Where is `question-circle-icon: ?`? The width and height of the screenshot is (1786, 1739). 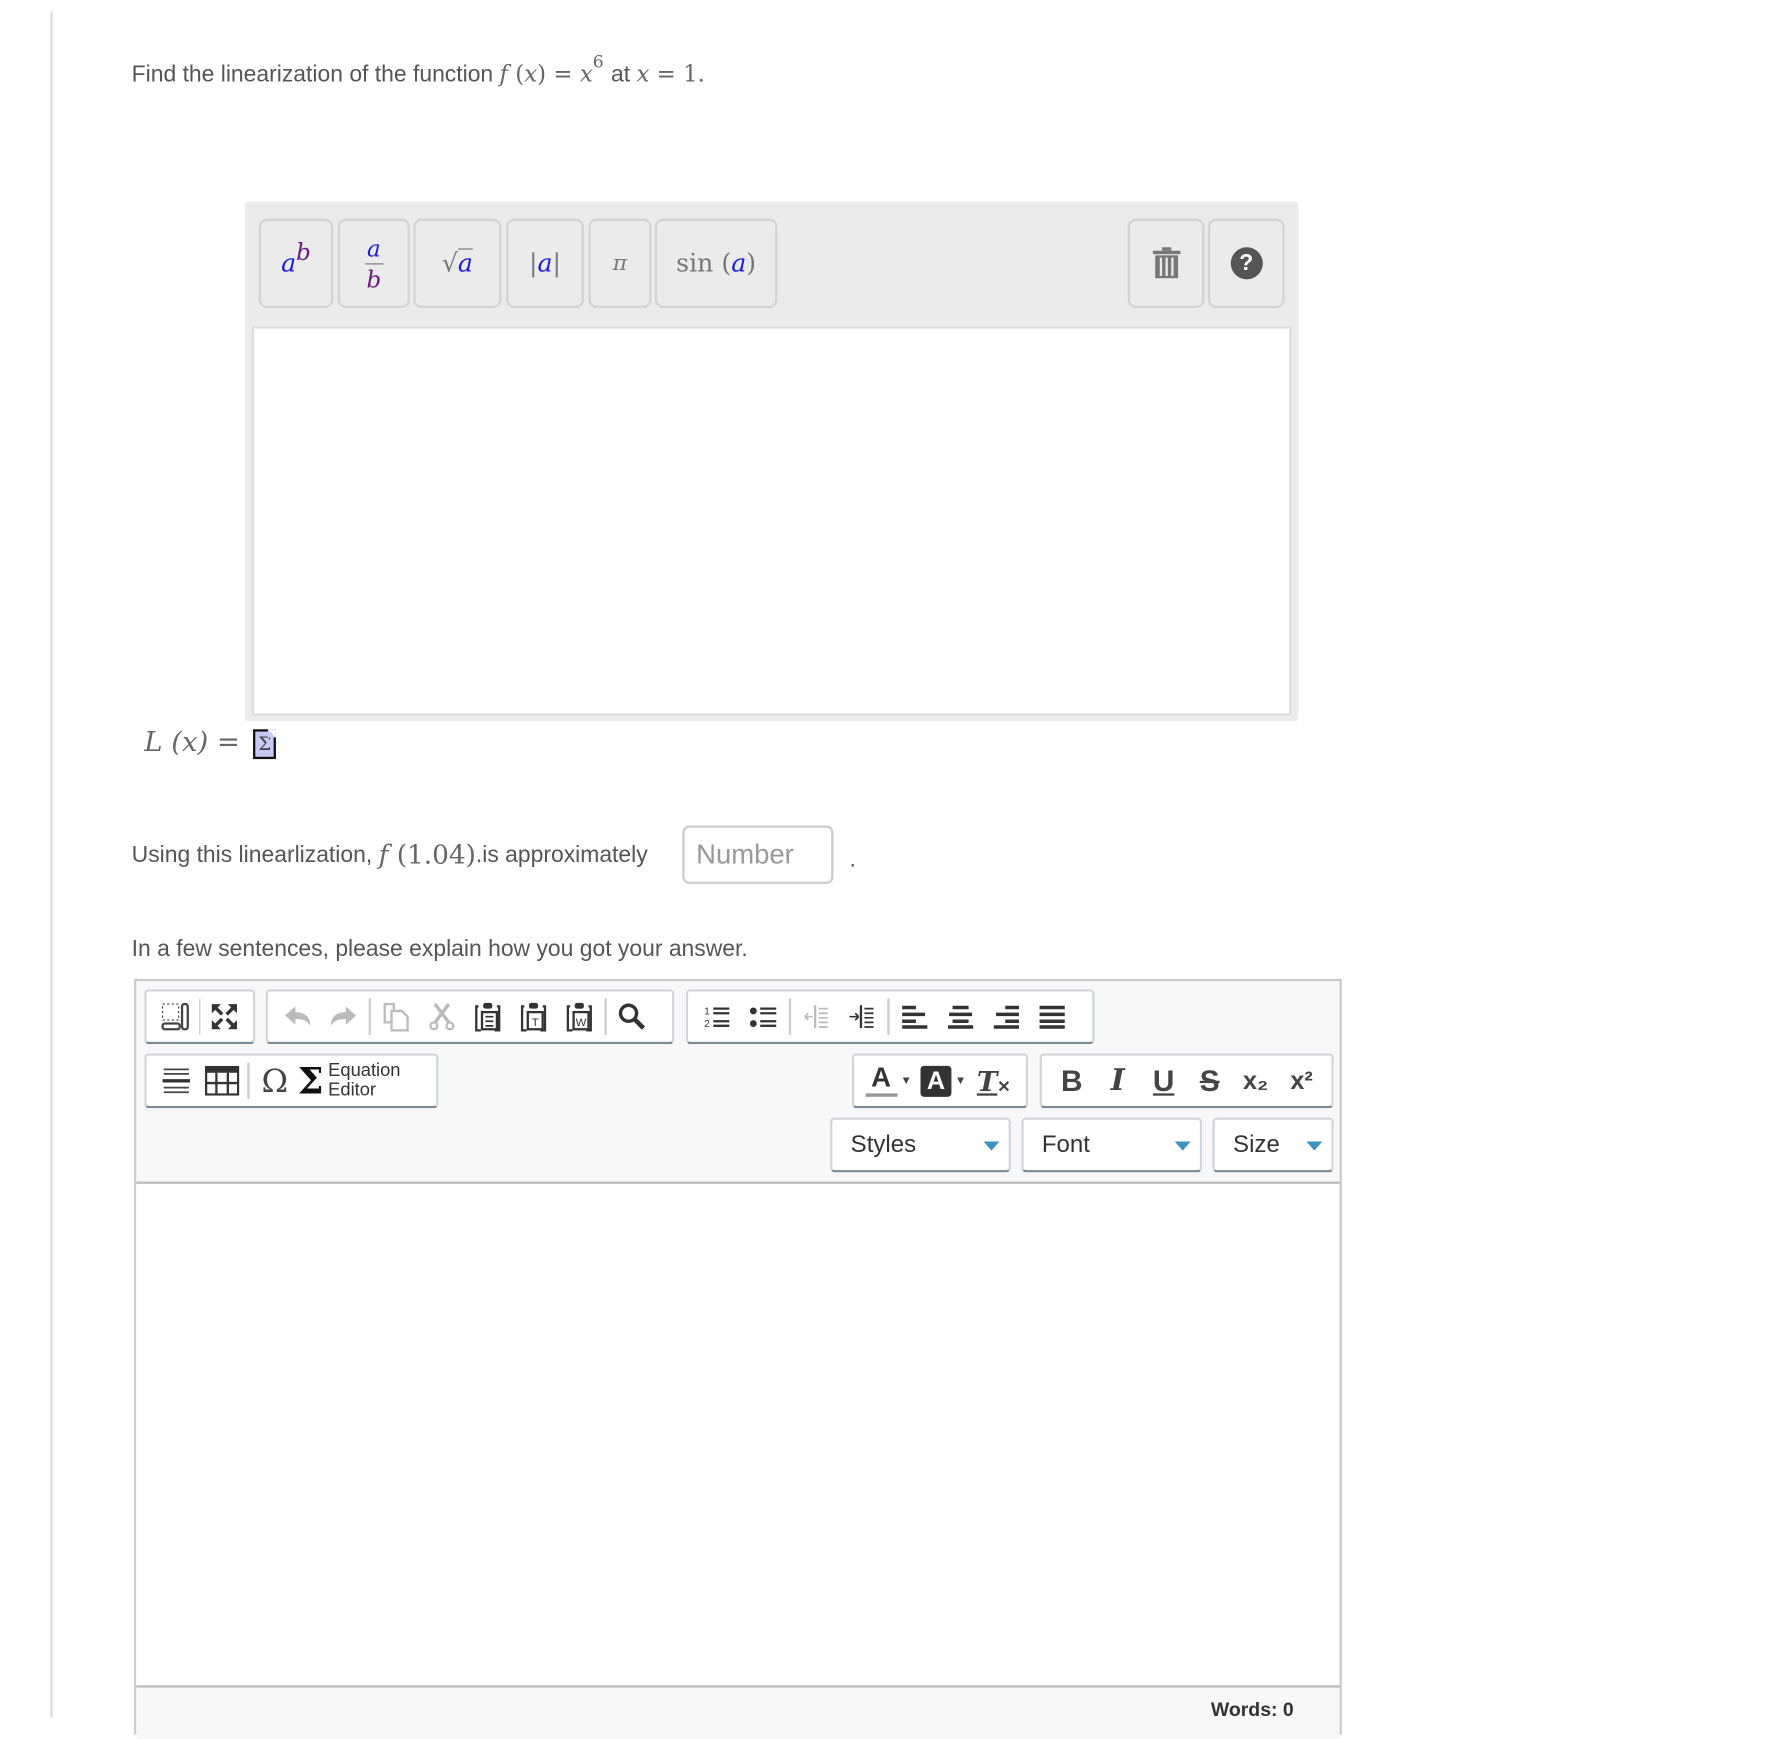
question-circle-icon: ? is located at coordinates (1246, 263).